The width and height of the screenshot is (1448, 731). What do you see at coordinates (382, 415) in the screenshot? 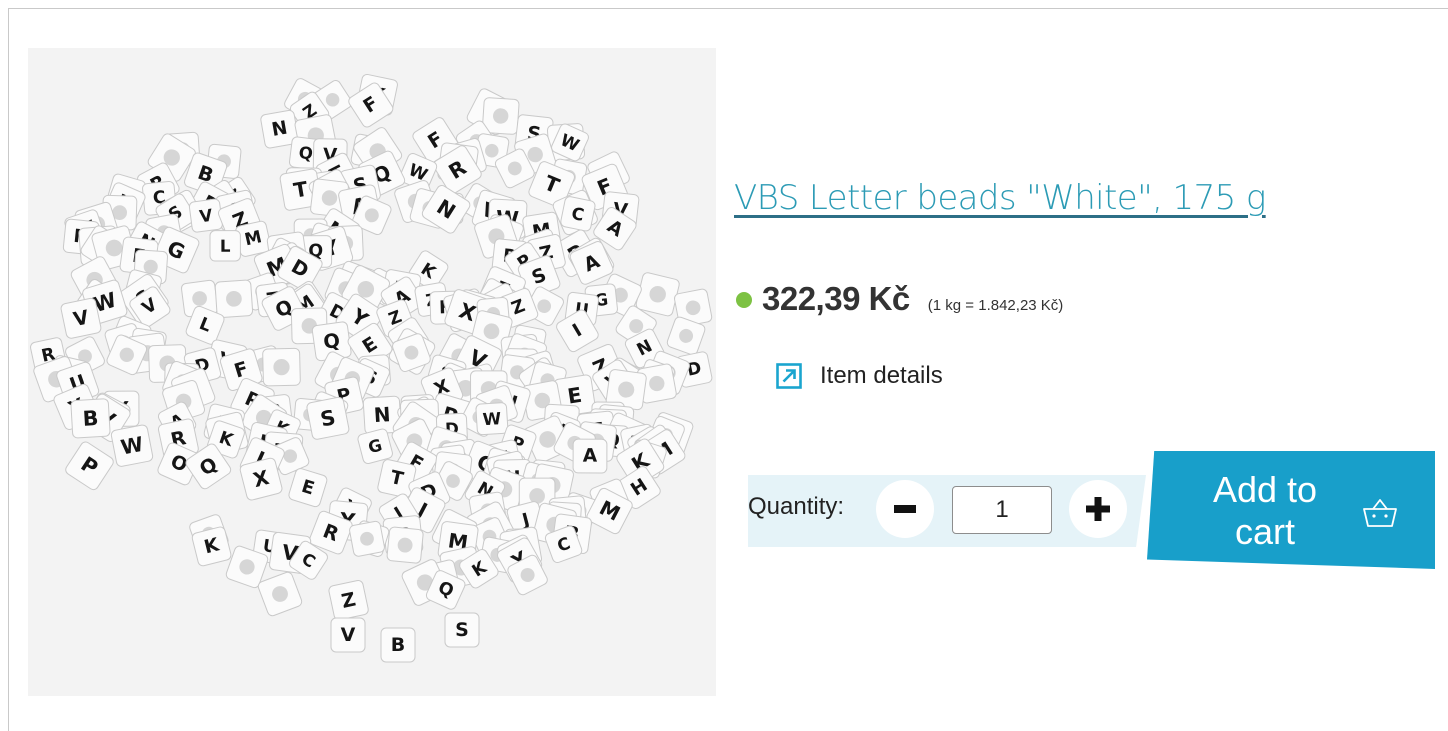
I see `svg-text: N` at bounding box center [382, 415].